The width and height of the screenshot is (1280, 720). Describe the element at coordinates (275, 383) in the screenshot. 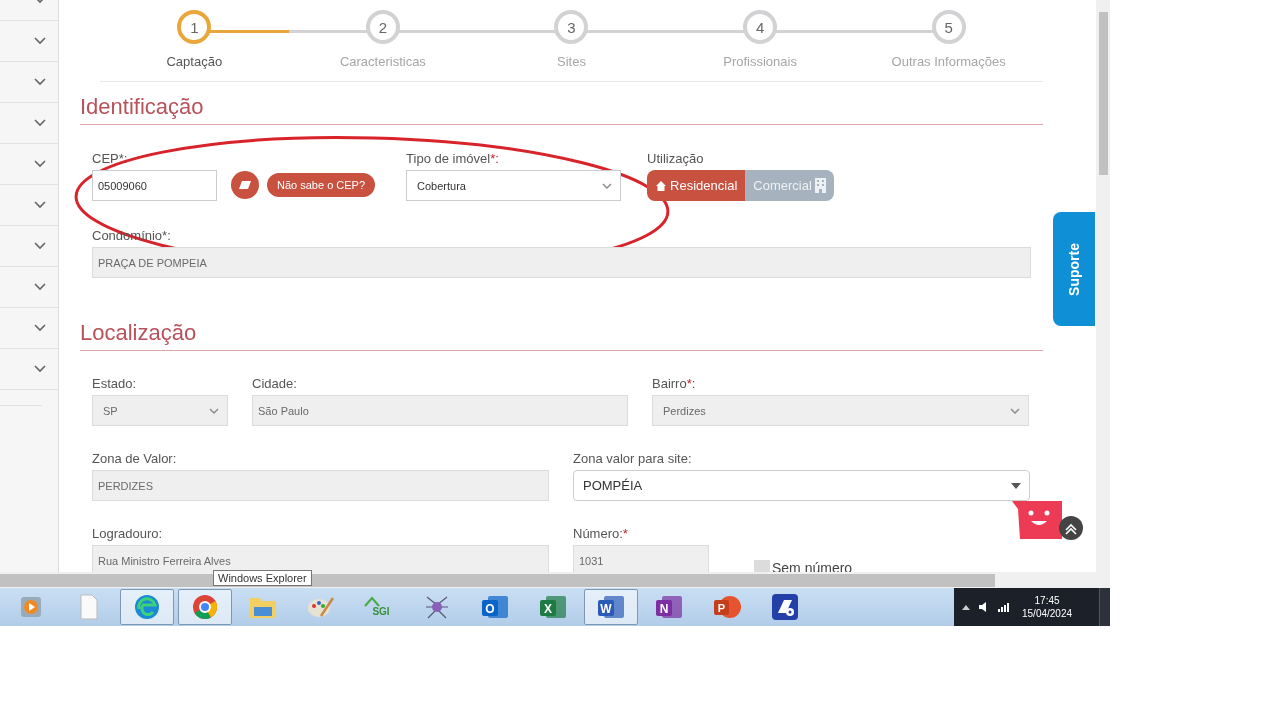

I see `field-label: Cidade:` at that location.